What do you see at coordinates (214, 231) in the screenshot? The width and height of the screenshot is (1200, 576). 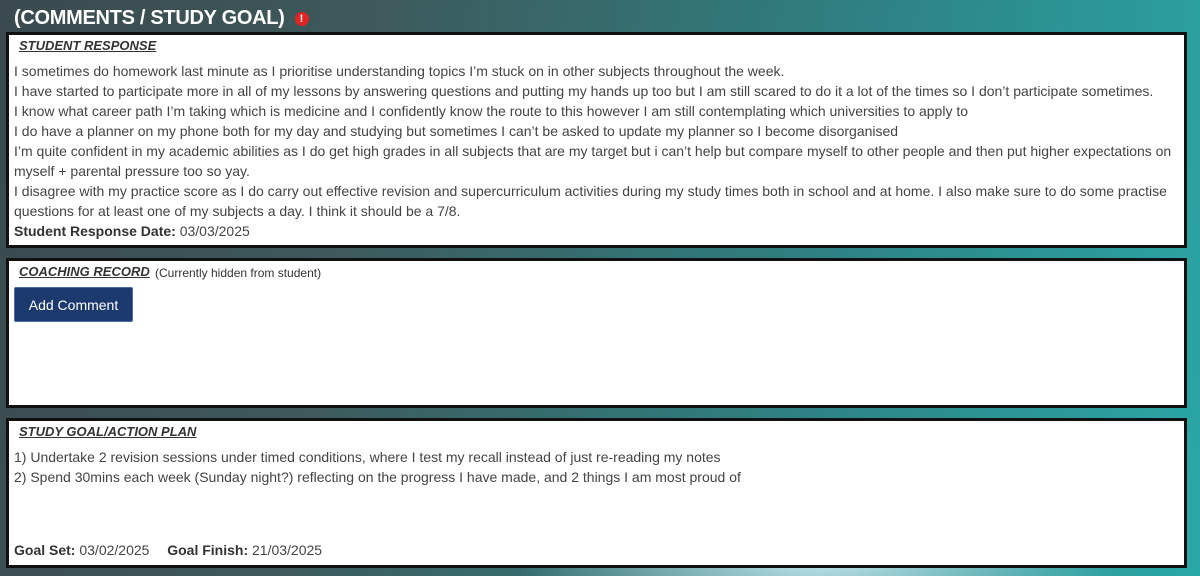 I see `response-date-value: 03/03/2025` at bounding box center [214, 231].